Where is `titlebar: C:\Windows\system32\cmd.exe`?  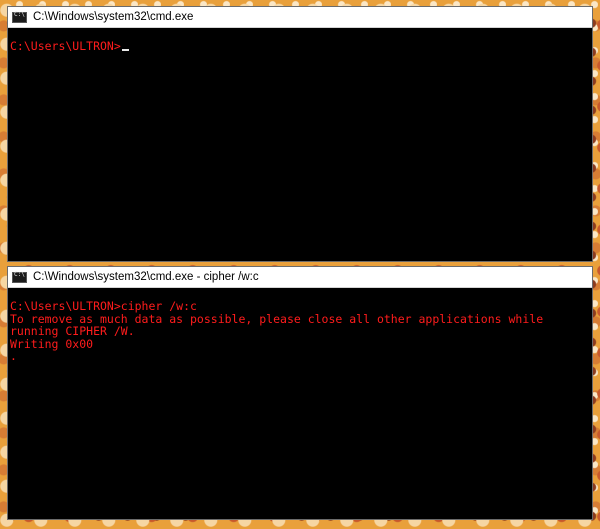
titlebar: C:\Windows\system32\cmd.exe is located at coordinates (300, 17).